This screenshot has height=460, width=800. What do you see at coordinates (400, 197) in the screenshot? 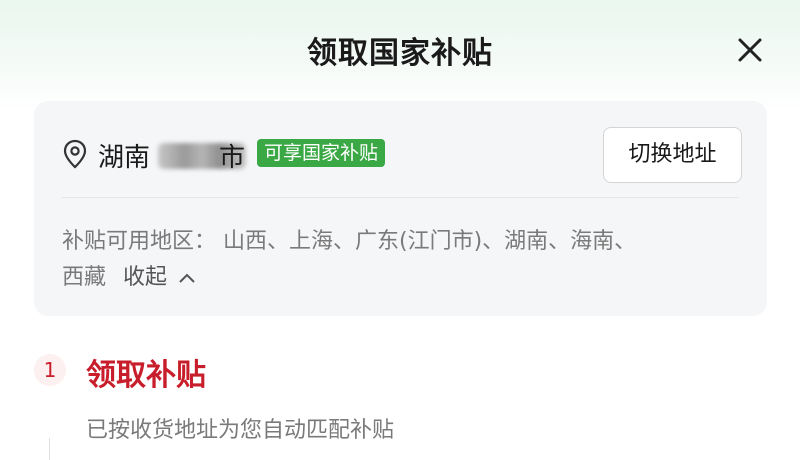
I see `card-divider` at bounding box center [400, 197].